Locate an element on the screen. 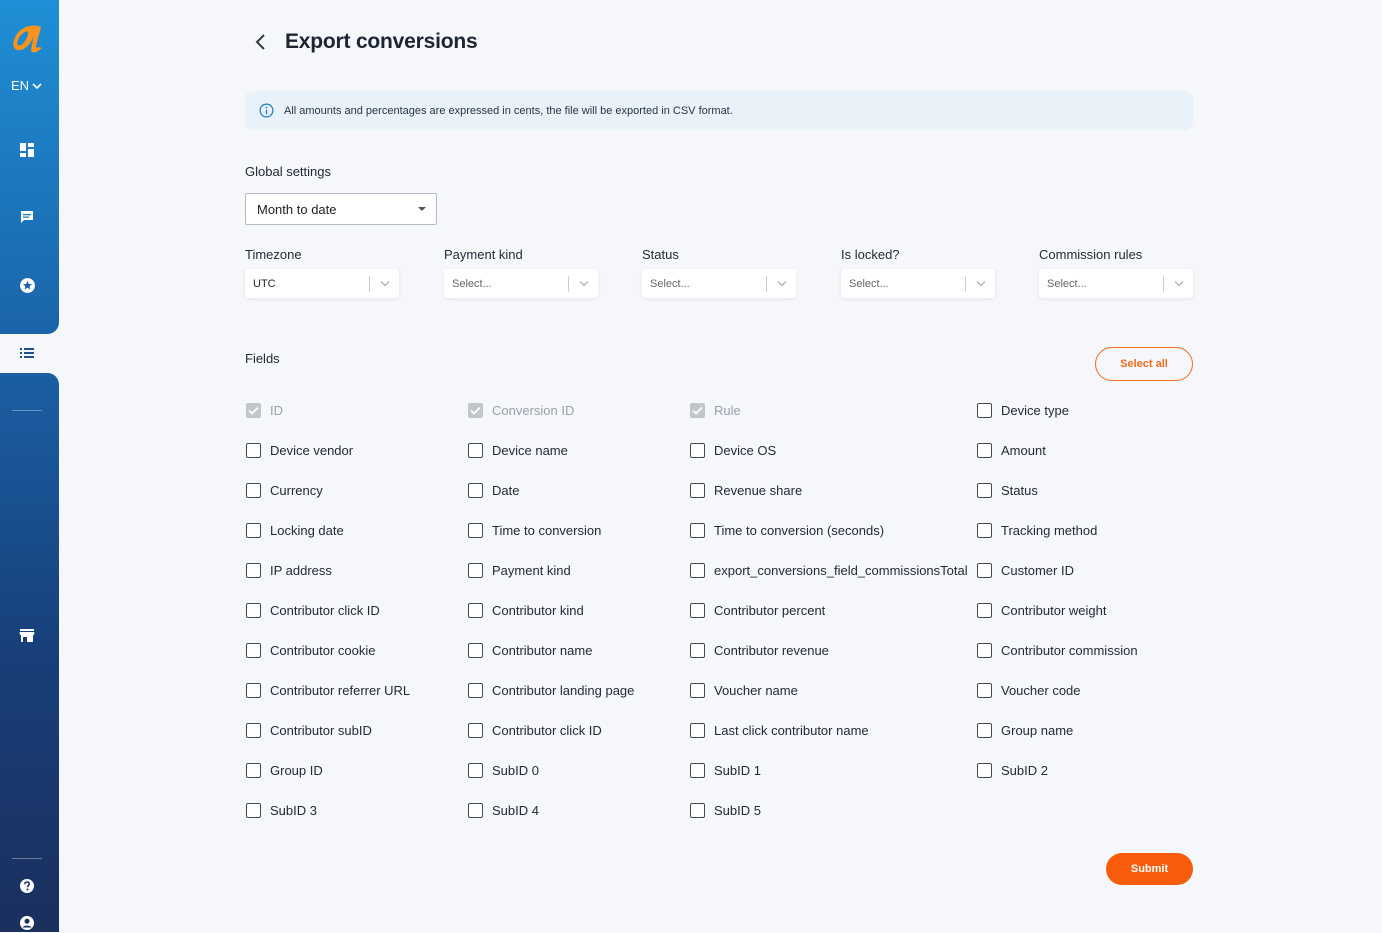 This screenshot has width=1382, height=933. dashboard-icon is located at coordinates (27, 150).